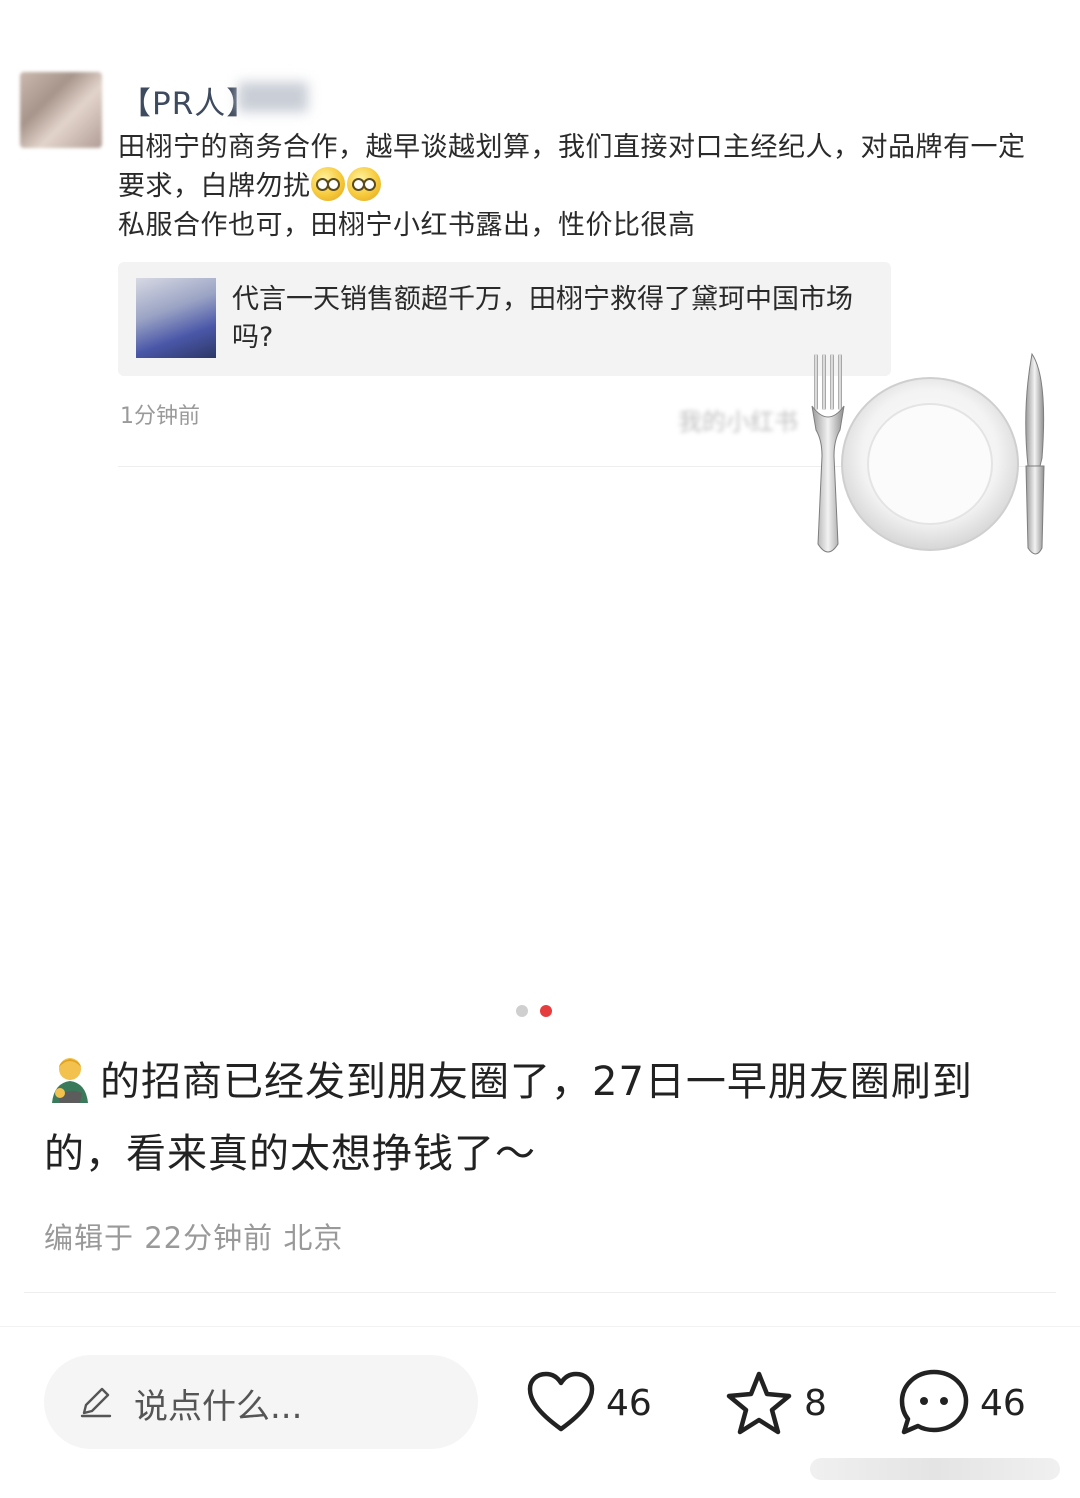 The height and width of the screenshot is (1498, 1080). Describe the element at coordinates (176, 318) in the screenshot. I see `quoted-thumbnail` at that location.